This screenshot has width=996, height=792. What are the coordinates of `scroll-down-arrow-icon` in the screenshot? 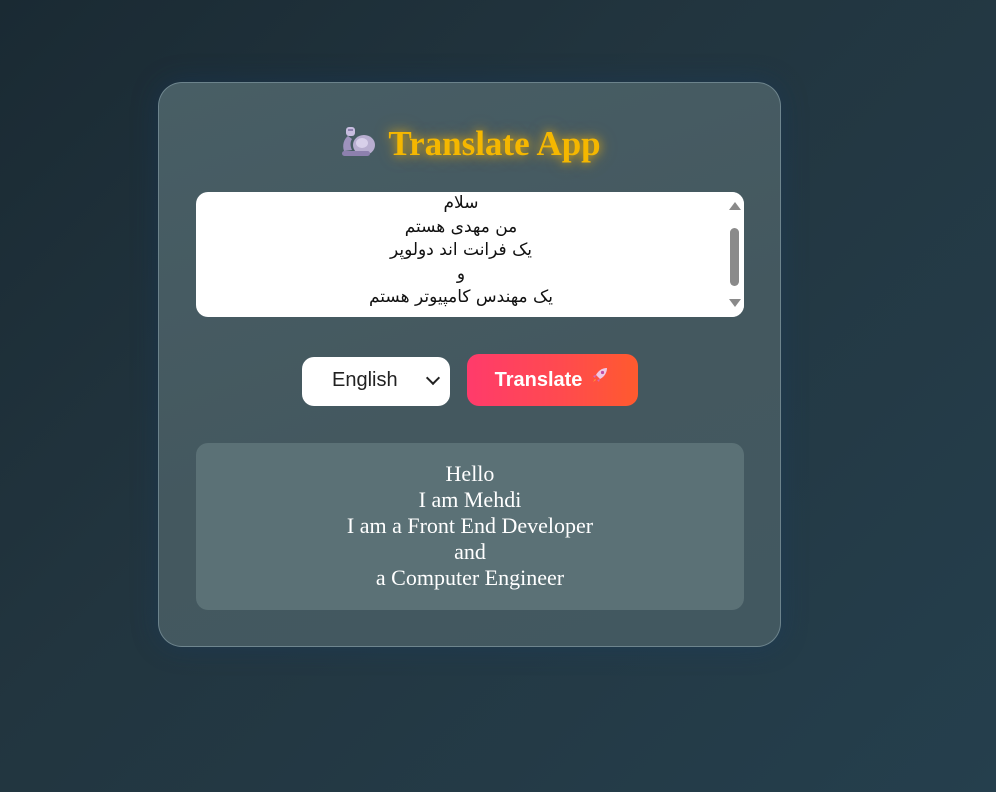 It's located at (735, 303).